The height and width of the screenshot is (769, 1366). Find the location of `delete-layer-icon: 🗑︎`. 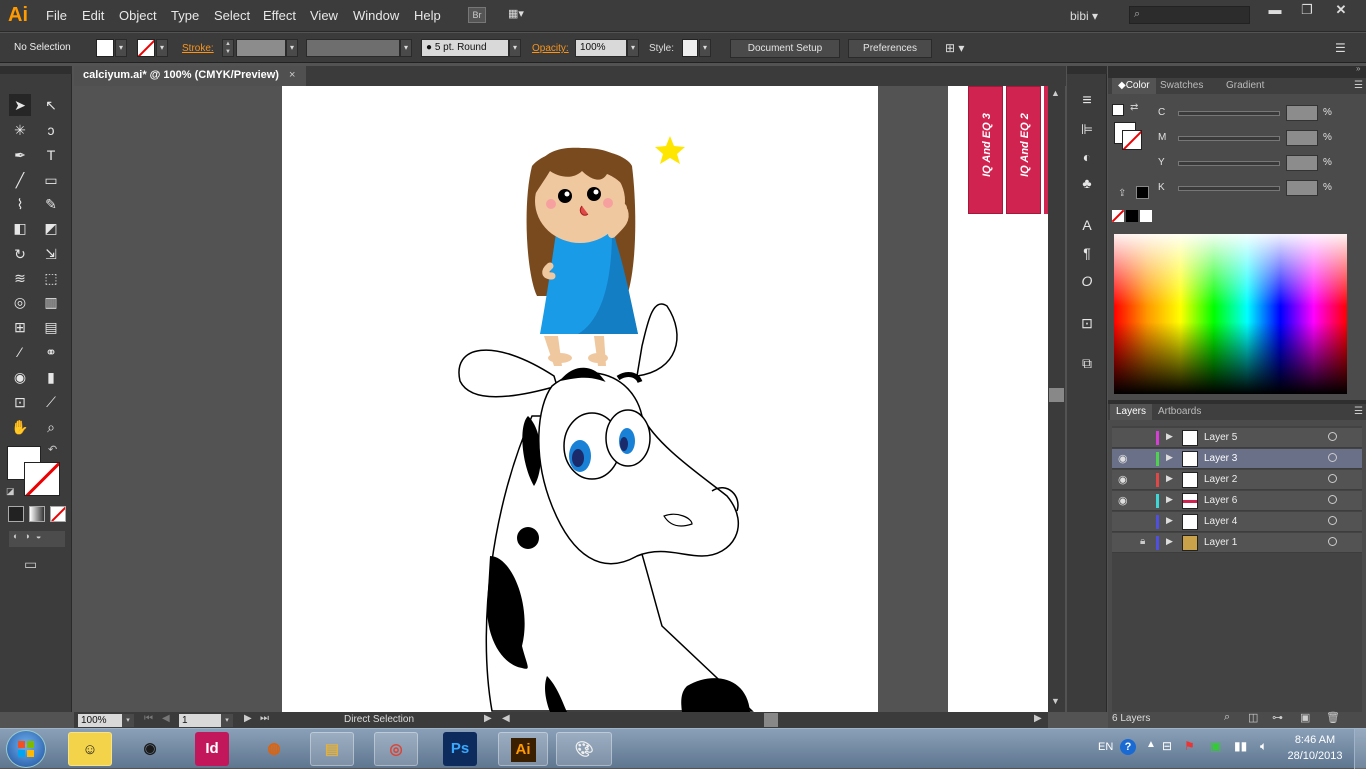

delete-layer-icon: 🗑︎ is located at coordinates (1333, 717).